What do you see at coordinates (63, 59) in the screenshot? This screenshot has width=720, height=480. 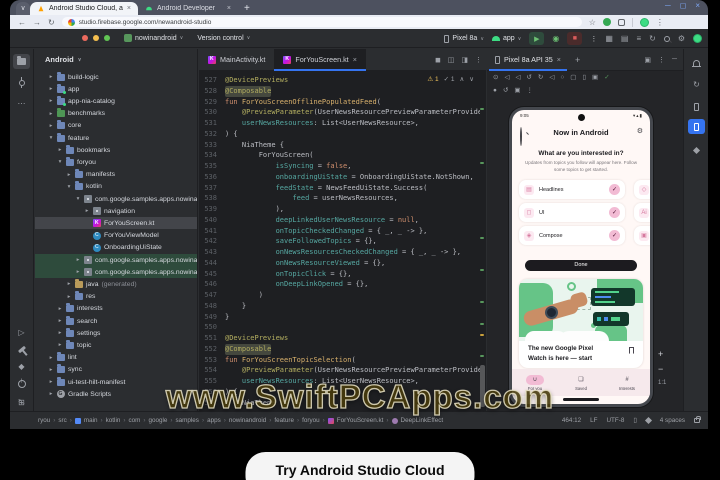 I see `project-view-selector: Android ∨` at bounding box center [63, 59].